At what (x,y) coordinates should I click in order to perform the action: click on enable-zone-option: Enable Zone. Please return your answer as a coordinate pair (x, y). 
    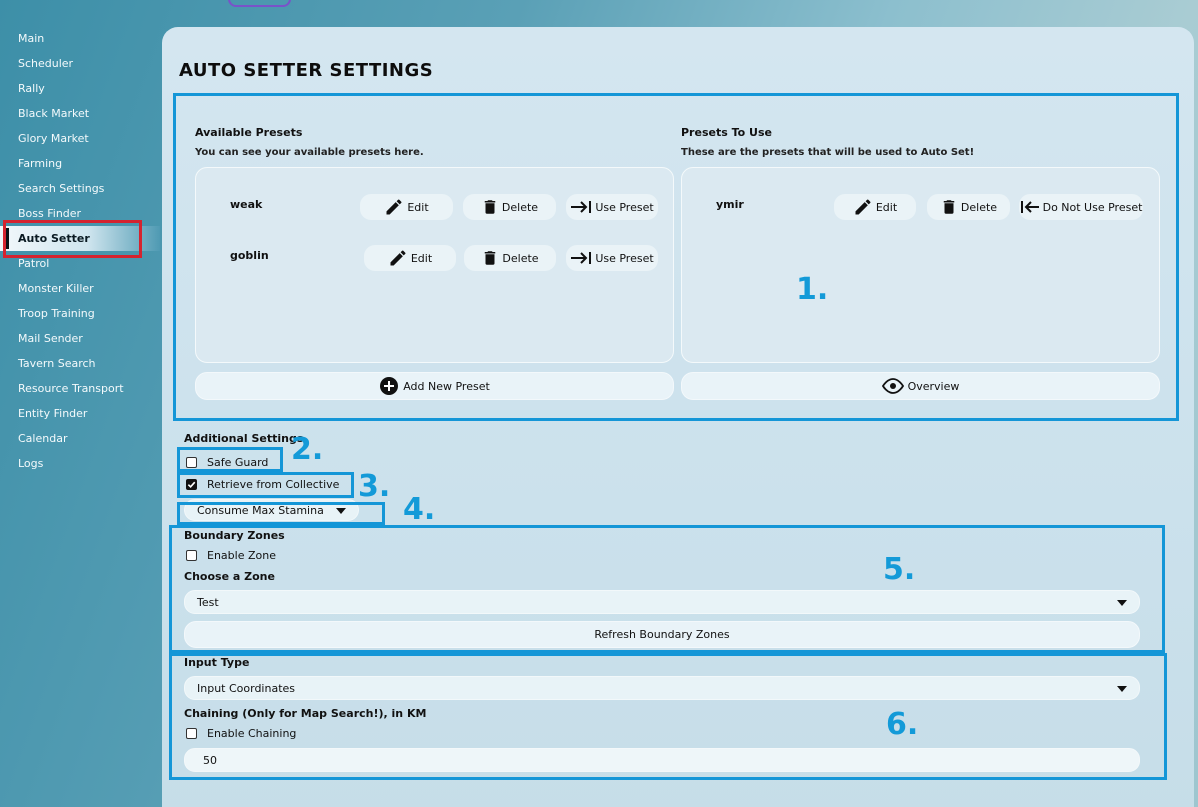
    Looking at the image, I should click on (231, 555).